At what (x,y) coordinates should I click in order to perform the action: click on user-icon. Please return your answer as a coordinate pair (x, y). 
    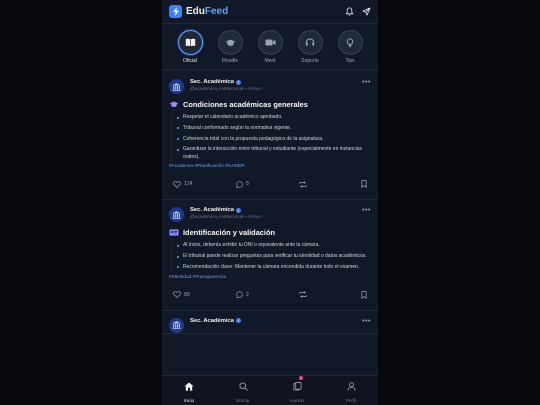
    Looking at the image, I should click on (351, 387).